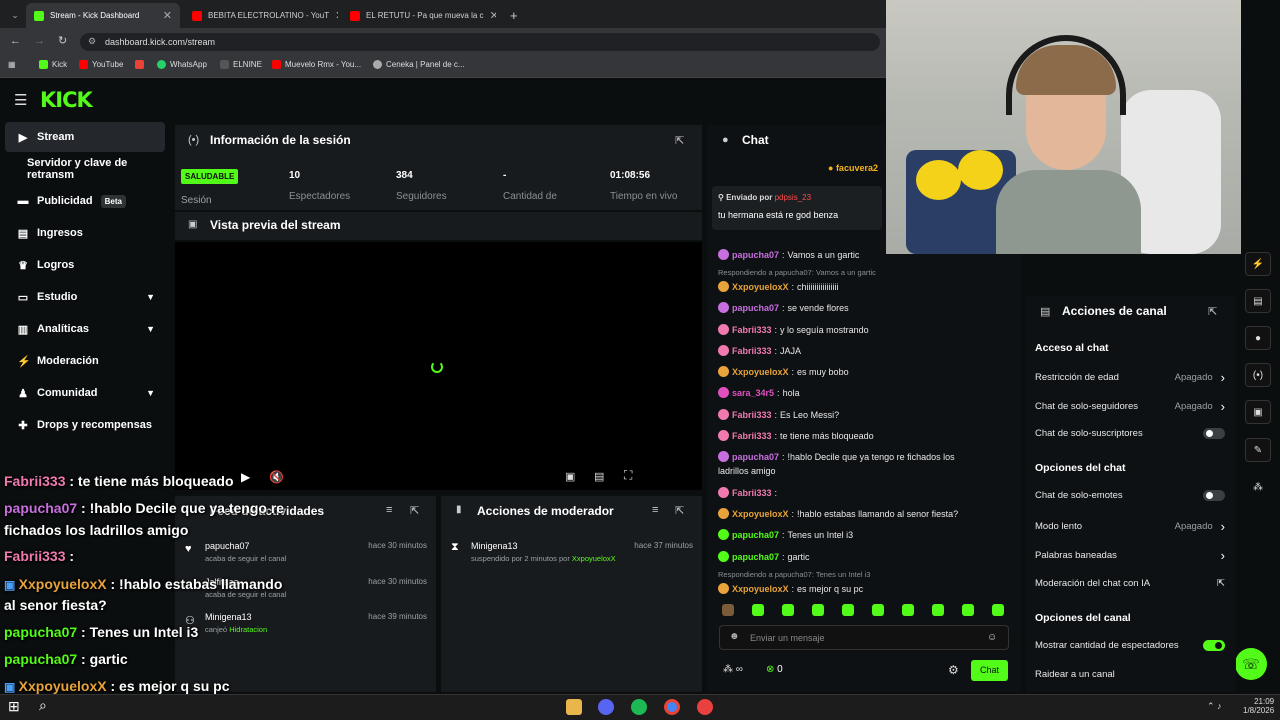  Describe the element at coordinates (1258, 375) in the screenshot. I see `broadcast-icon: (•)` at that location.